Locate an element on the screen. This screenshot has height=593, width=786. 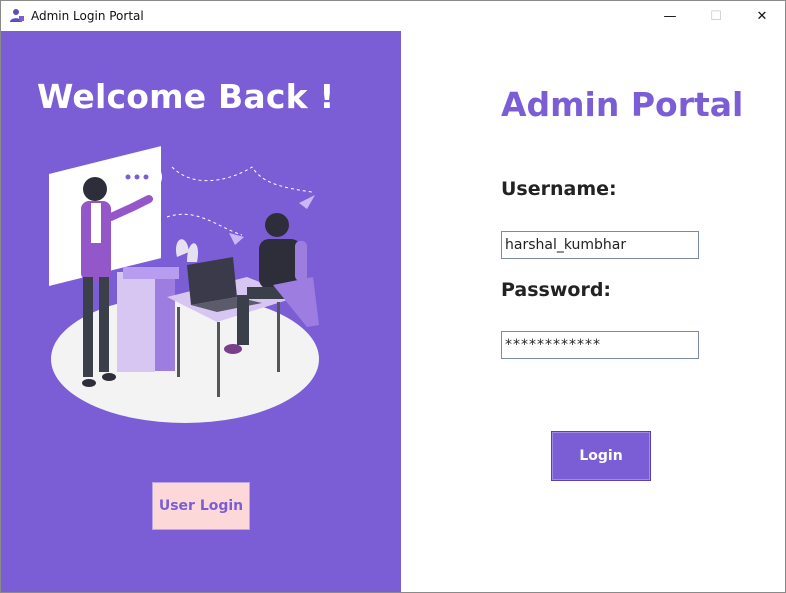
title-bar: Admin Login Portal — ☐ ✕ is located at coordinates (393, 16).